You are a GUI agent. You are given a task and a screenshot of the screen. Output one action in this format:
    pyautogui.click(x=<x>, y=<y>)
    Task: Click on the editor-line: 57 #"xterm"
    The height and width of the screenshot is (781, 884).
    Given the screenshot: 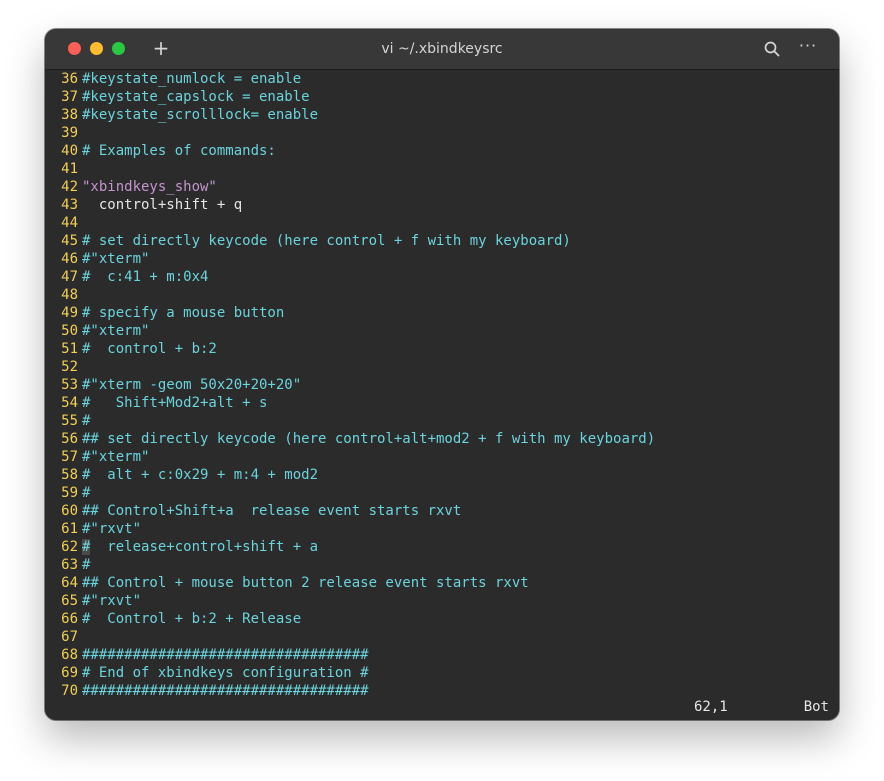 What is the action you would take?
    pyautogui.click(x=446, y=457)
    